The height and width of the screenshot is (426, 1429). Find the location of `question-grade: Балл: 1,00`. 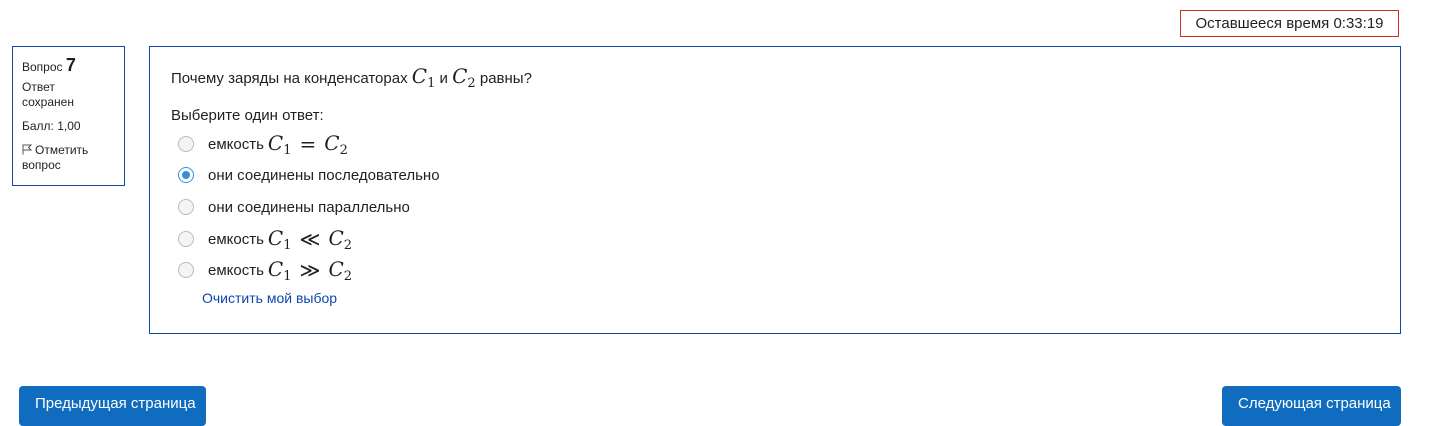

question-grade: Балл: 1,00 is located at coordinates (51, 126).